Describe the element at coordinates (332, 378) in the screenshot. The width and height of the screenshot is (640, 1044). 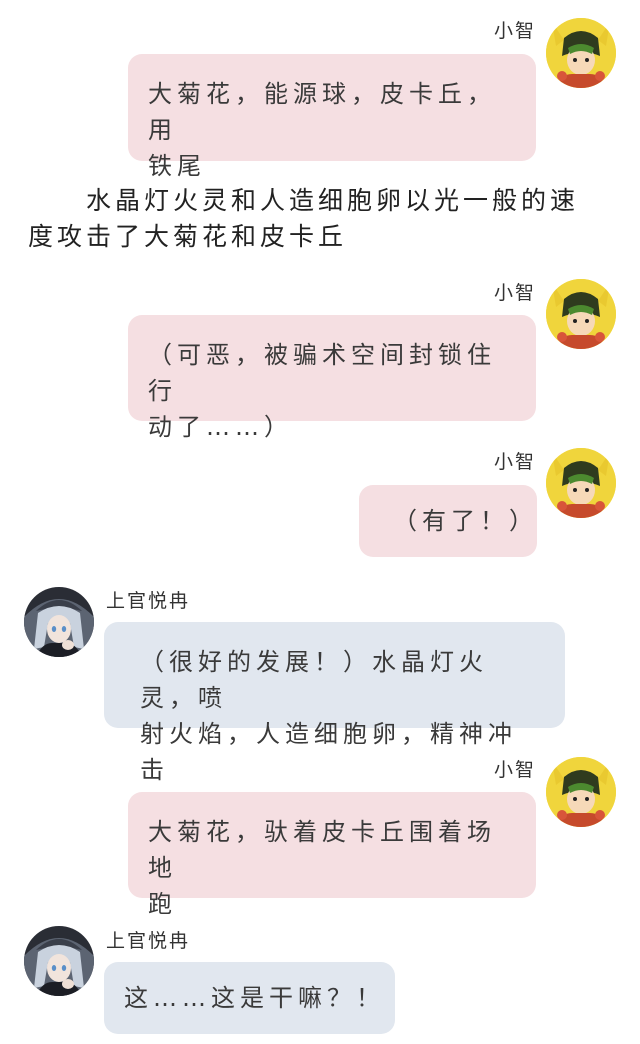
I see `message-bubble-xiaozhi: （可恶，被骗术空间封锁住行 动了……）` at that location.